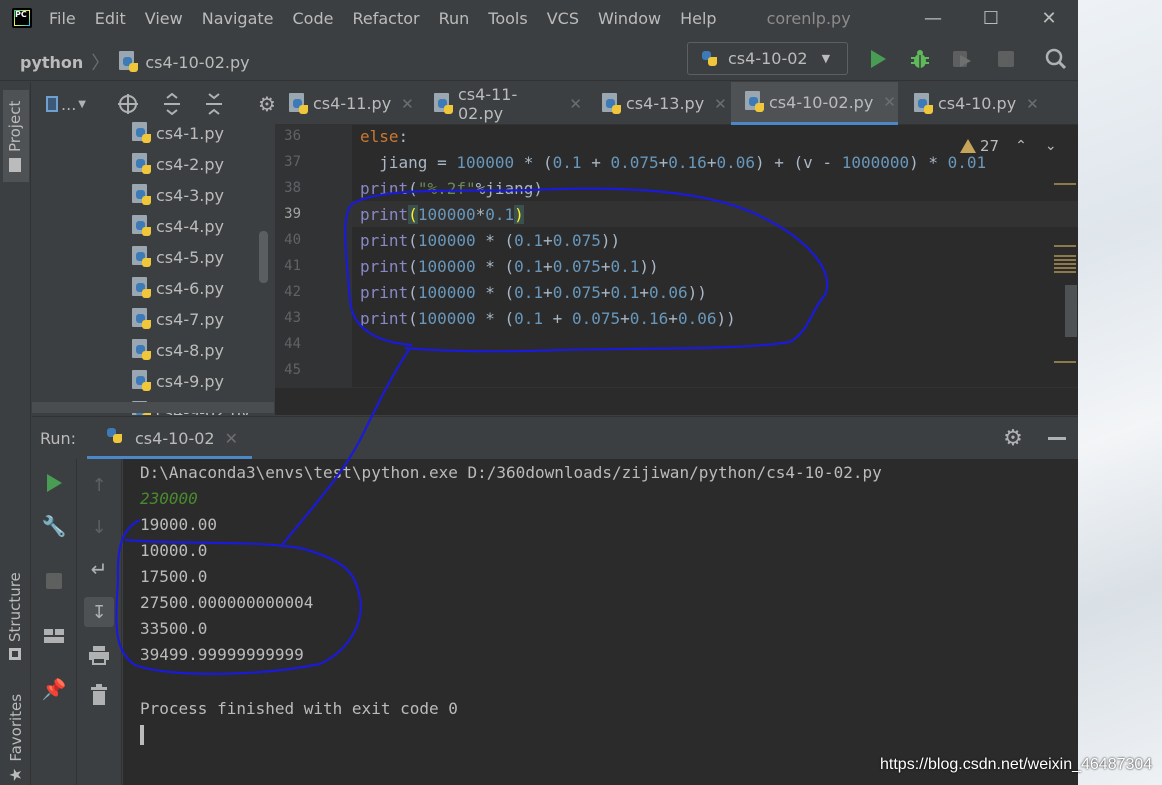 The height and width of the screenshot is (785, 1162). Describe the element at coordinates (933, 18) in the screenshot. I see `minimize-icon: —` at that location.